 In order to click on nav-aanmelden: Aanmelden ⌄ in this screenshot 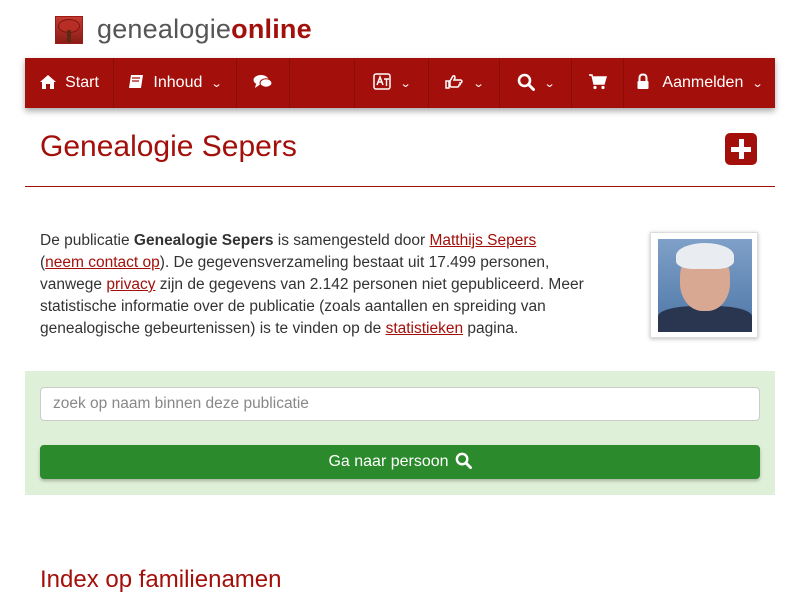, I will do `click(699, 83)`.